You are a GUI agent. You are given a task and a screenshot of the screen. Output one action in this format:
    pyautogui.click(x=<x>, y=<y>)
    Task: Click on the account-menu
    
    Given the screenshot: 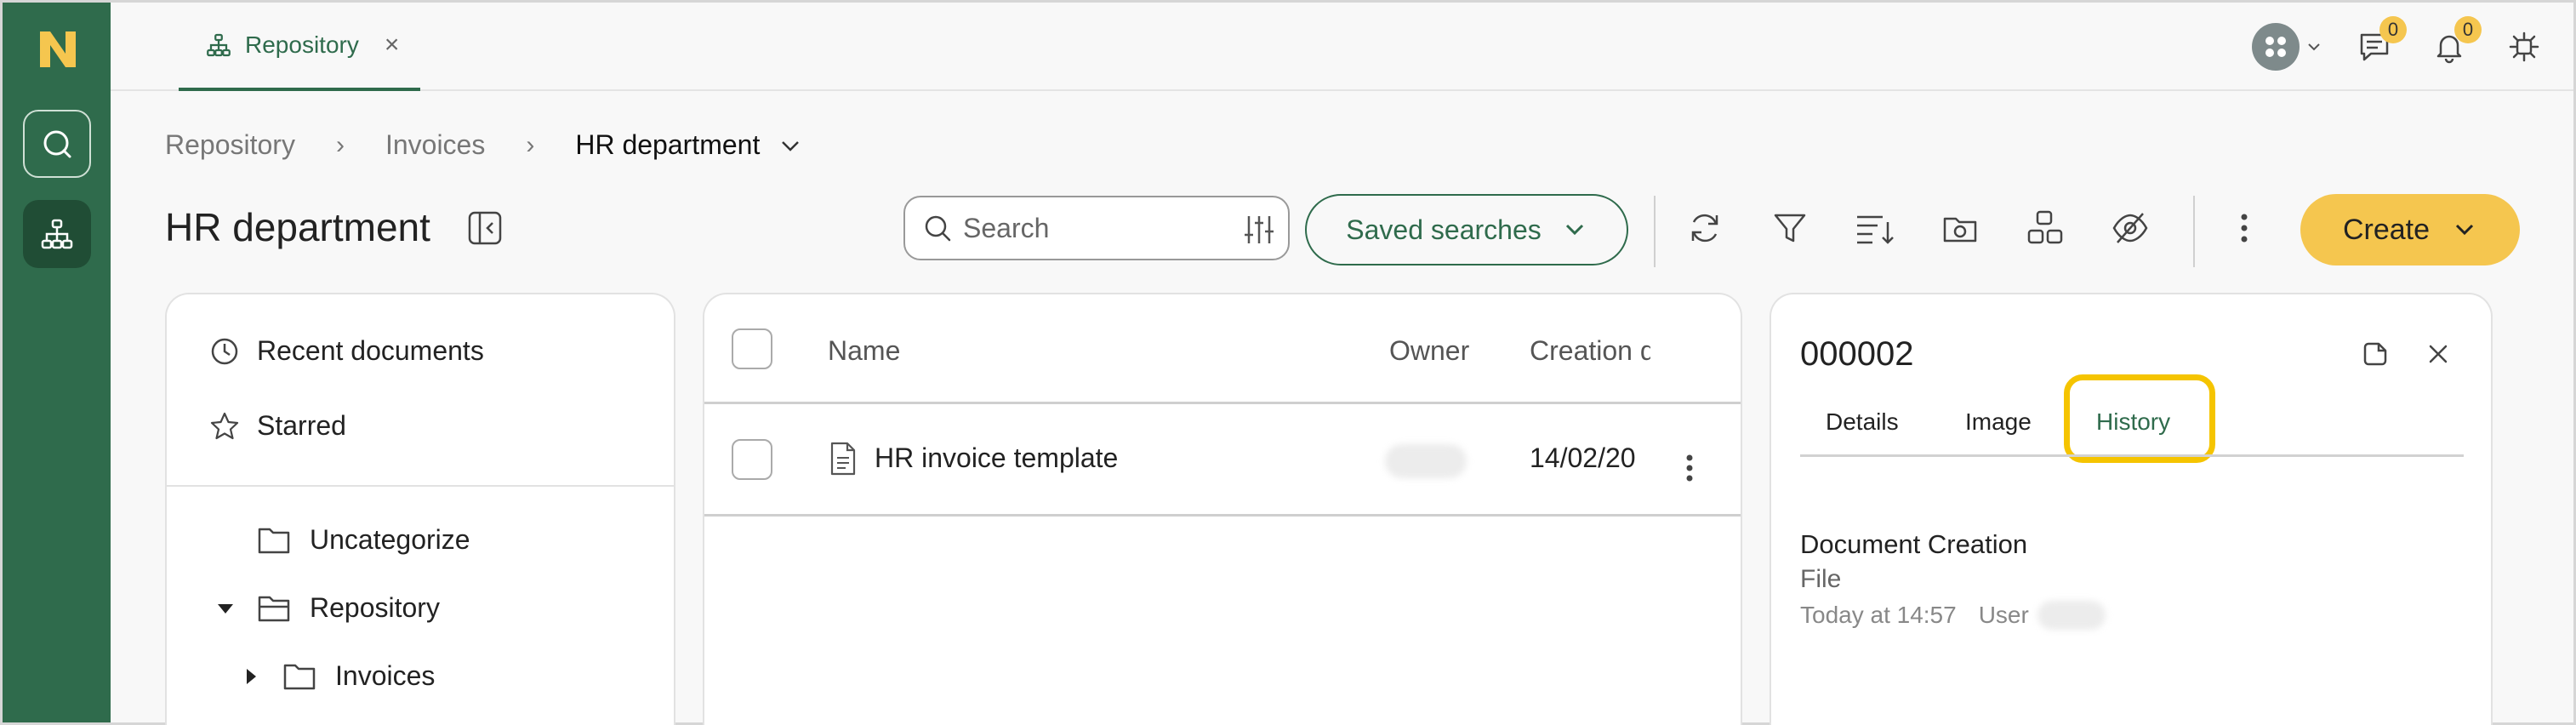 What is the action you would take?
    pyautogui.click(x=2286, y=46)
    